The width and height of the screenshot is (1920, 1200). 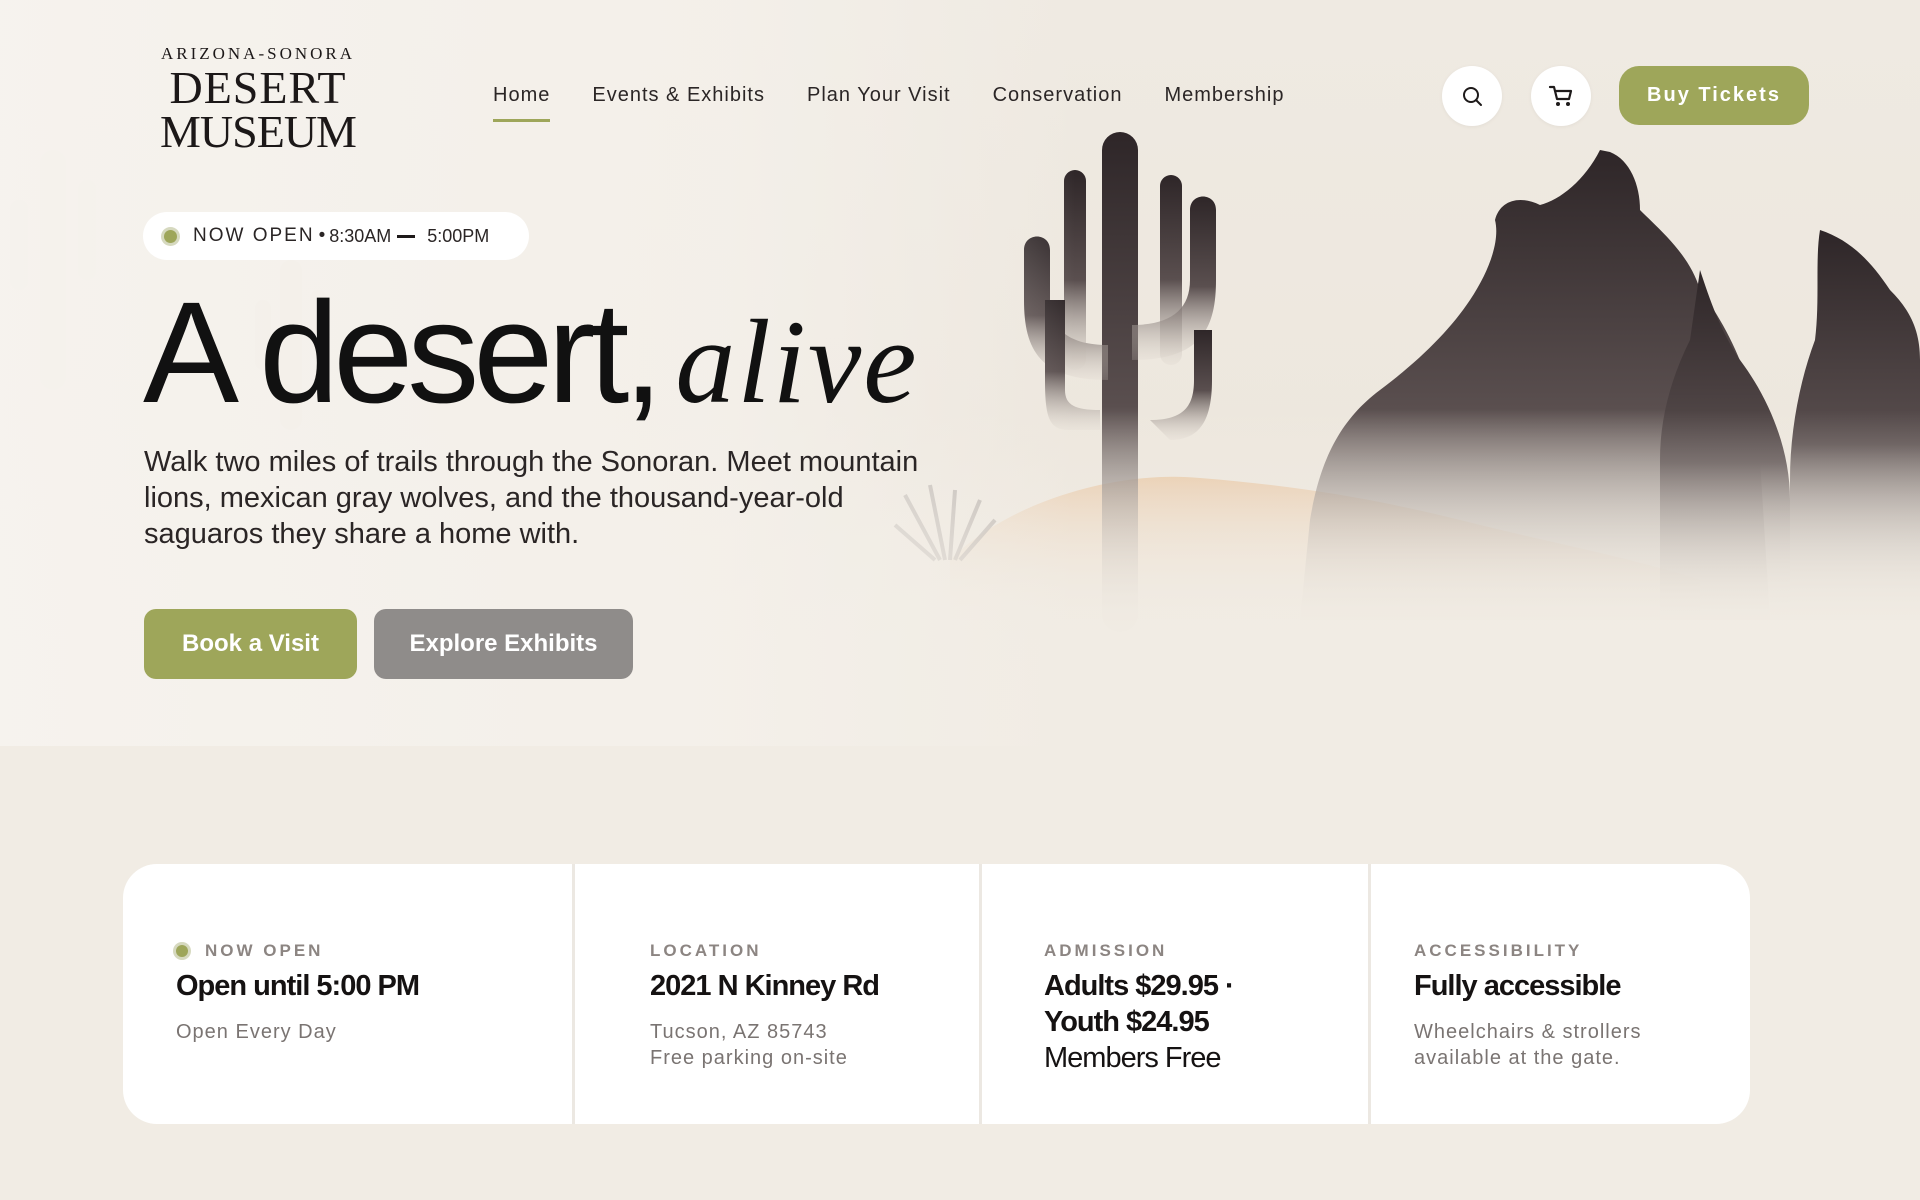 I want to click on admission-adults: Adults $29.95 ·, so click(x=1139, y=986).